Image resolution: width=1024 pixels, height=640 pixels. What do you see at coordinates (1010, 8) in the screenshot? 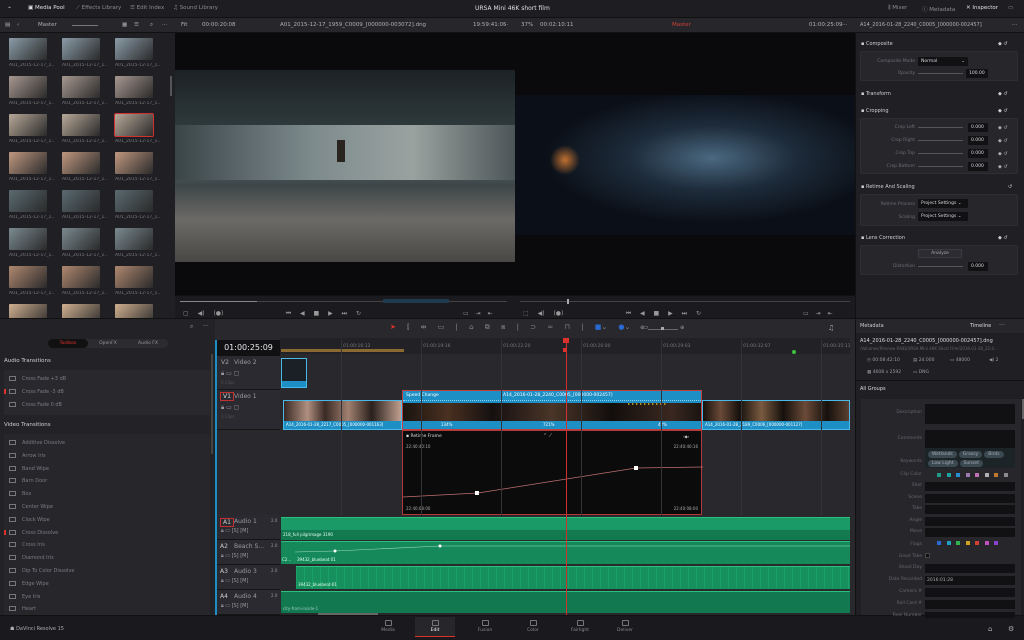
I see `fullscreen-icon: ▭` at bounding box center [1010, 8].